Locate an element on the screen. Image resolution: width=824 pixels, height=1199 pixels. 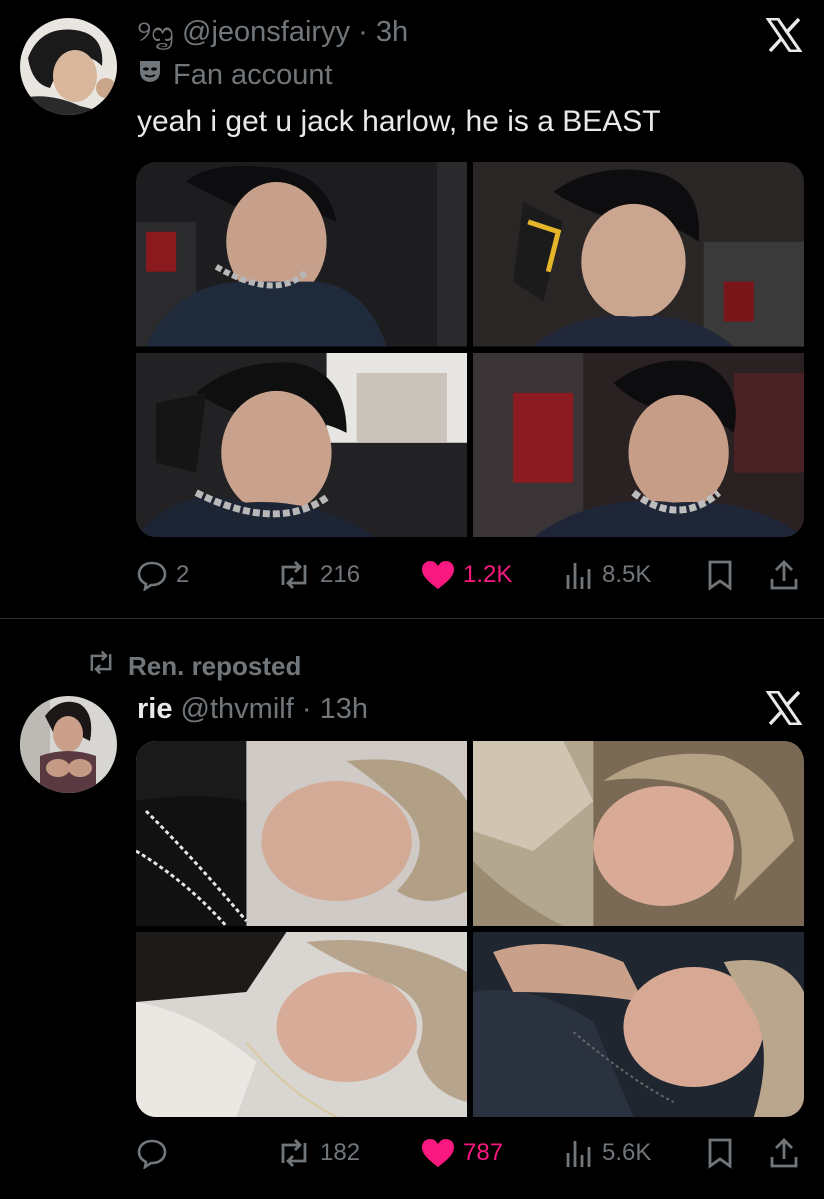
action-bar: 182 787 5.6K is located at coordinates (470, 1153).